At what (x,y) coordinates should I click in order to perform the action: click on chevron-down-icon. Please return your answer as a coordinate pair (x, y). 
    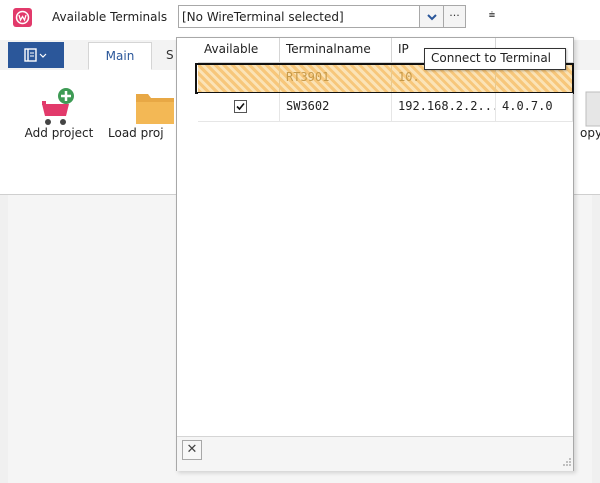
    Looking at the image, I should click on (431, 16).